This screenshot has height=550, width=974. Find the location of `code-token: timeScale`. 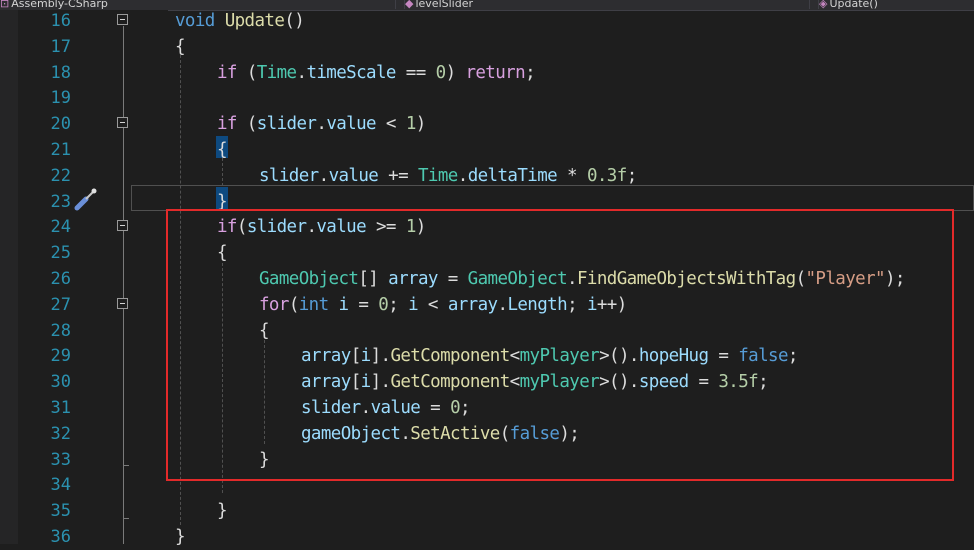

code-token: timeScale is located at coordinates (351, 72).